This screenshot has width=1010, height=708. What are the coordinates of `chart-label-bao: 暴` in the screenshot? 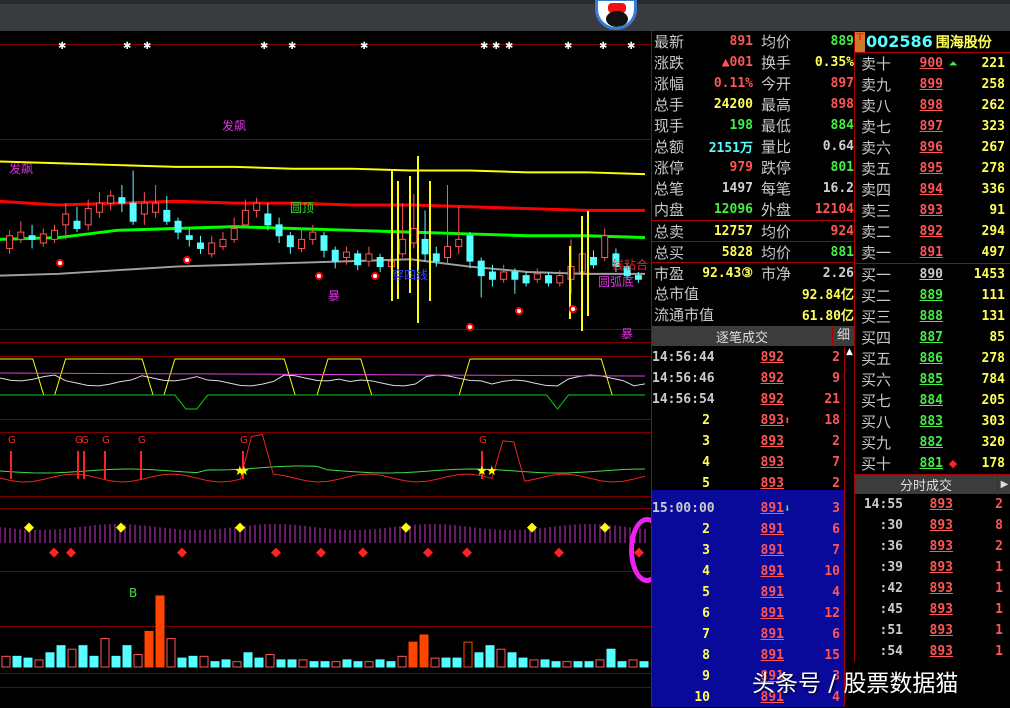 It's located at (334, 296).